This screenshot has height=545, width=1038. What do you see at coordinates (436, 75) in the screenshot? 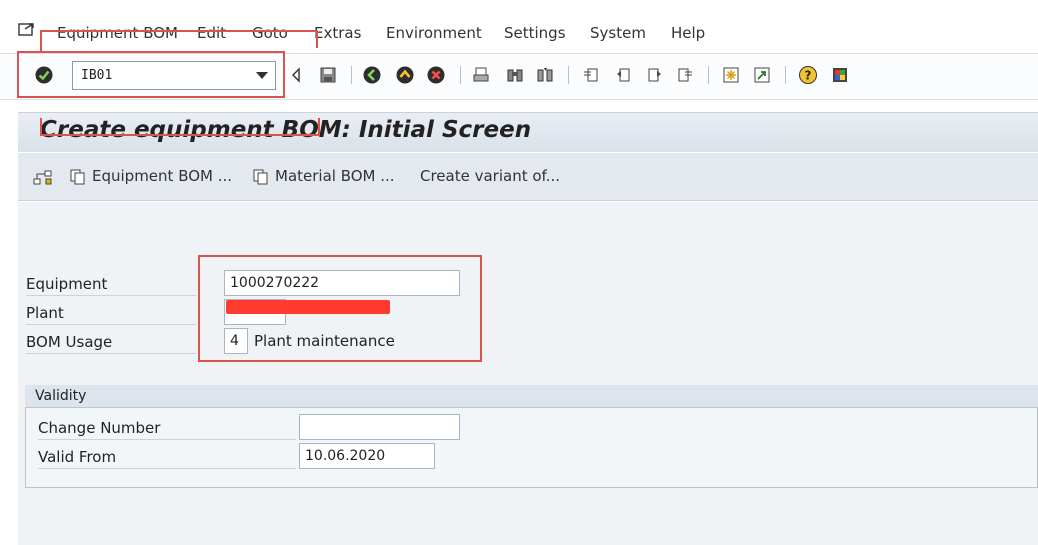
I see `cancel-icon` at bounding box center [436, 75].